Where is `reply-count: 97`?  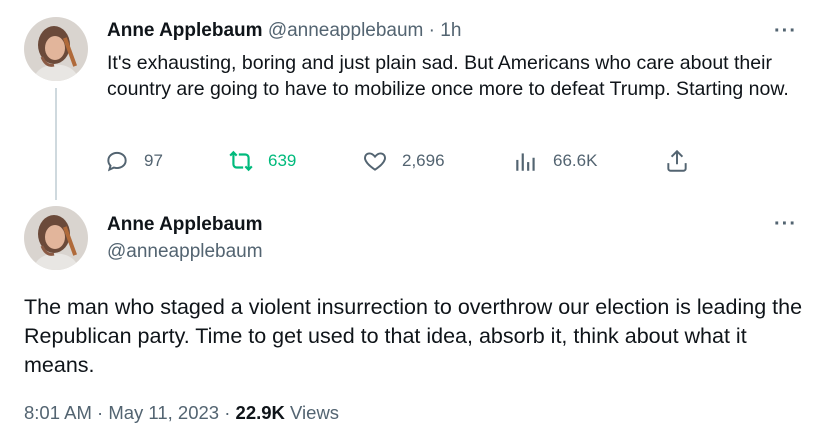 reply-count: 97 is located at coordinates (153, 160).